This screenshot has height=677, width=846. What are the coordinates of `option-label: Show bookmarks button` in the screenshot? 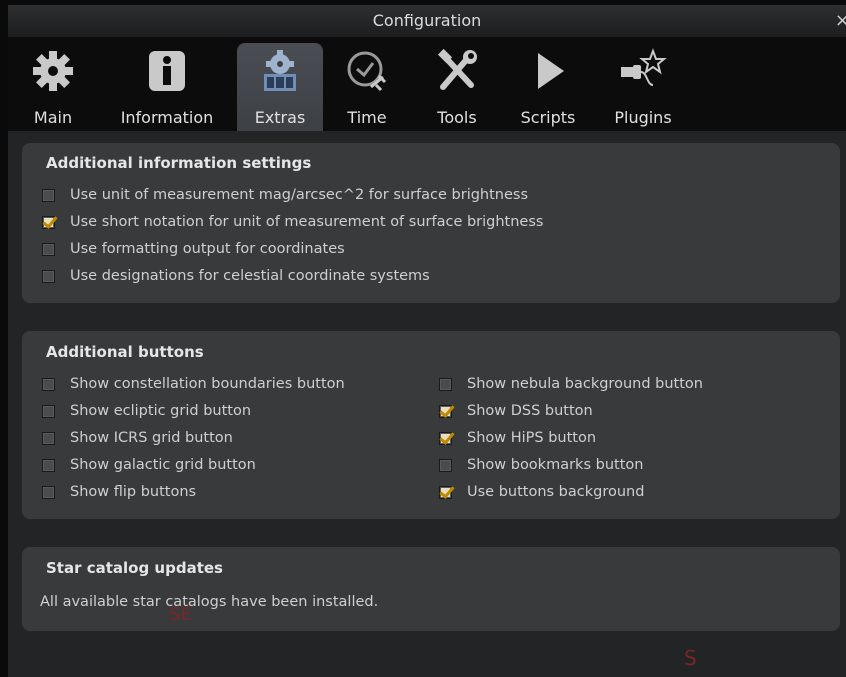 It's located at (555, 465).